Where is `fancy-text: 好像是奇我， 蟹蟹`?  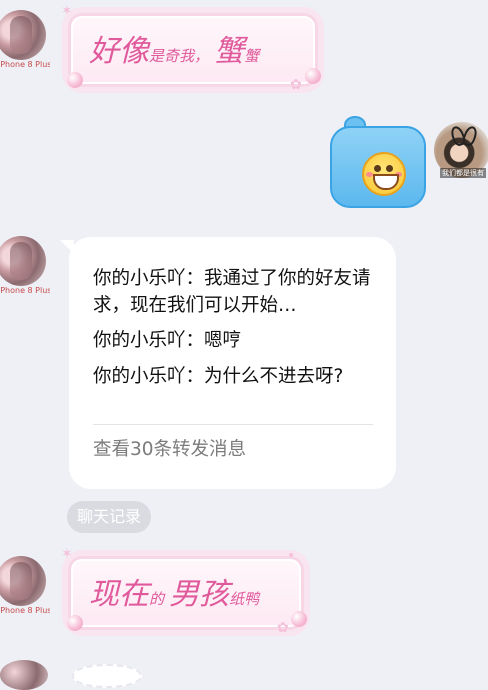 fancy-text: 好像是奇我， 蟹蟹 is located at coordinates (174, 48).